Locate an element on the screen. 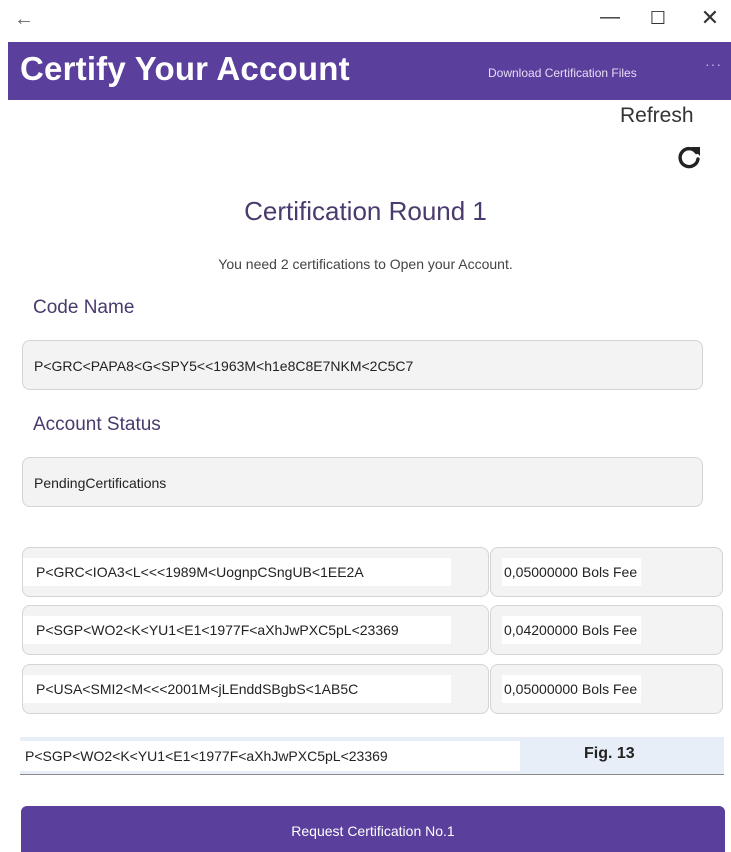 Image resolution: width=731 pixels, height=852 pixels. account-status-label: Account Status is located at coordinates (97, 424).